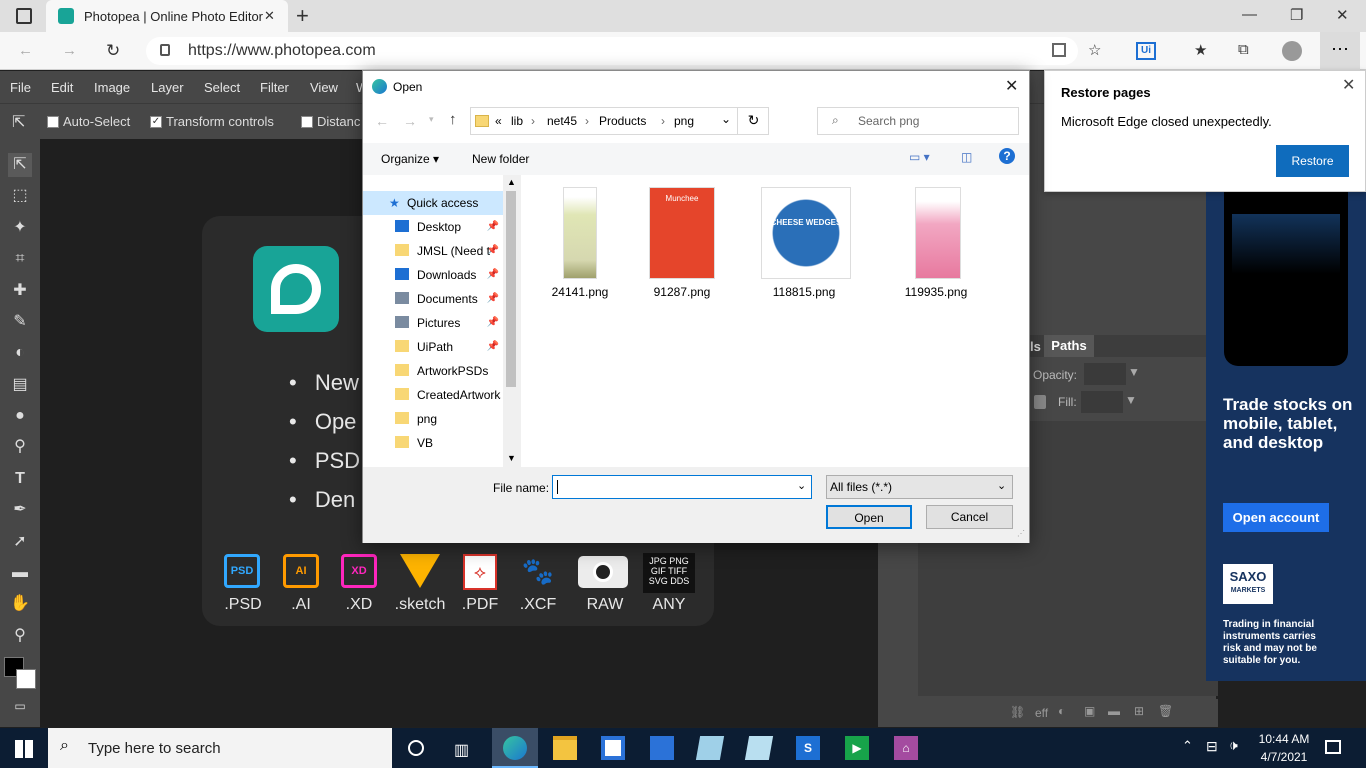 The image size is (1366, 768). I want to click on recent-locations-icon: ▾, so click(431, 119).